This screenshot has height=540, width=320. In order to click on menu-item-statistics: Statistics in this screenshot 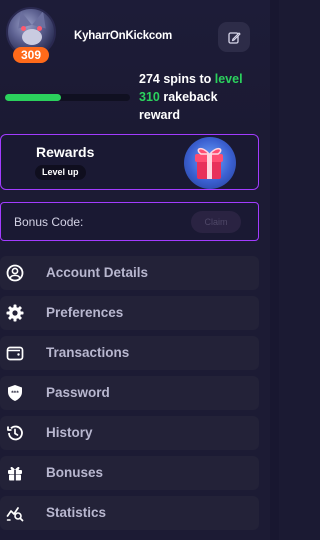, I will do `click(129, 513)`.